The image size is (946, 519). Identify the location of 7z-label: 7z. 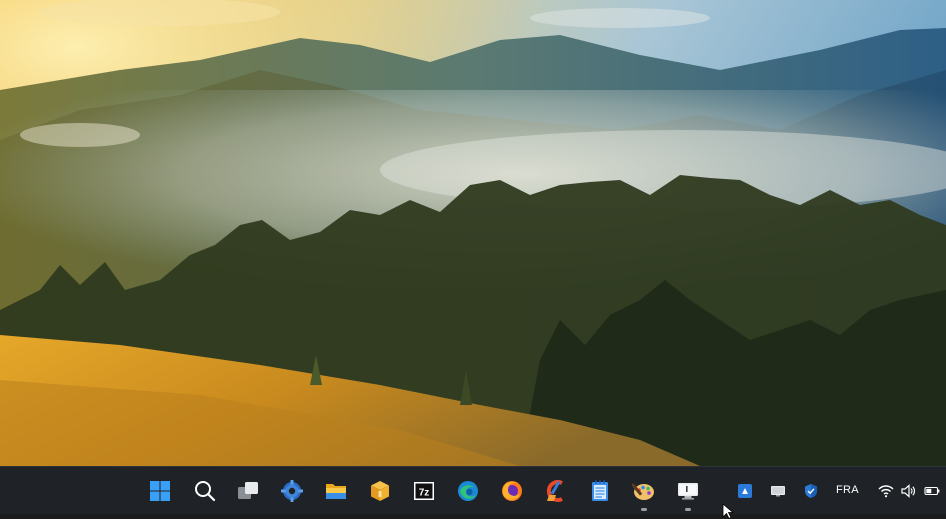
(424, 493).